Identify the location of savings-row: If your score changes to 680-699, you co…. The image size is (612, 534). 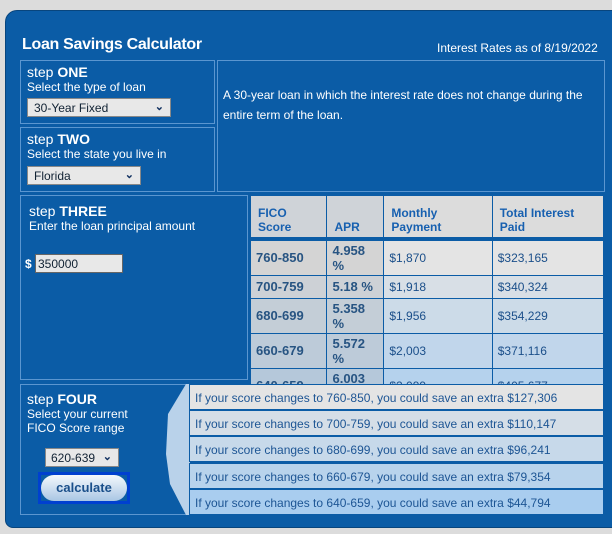
(396, 449).